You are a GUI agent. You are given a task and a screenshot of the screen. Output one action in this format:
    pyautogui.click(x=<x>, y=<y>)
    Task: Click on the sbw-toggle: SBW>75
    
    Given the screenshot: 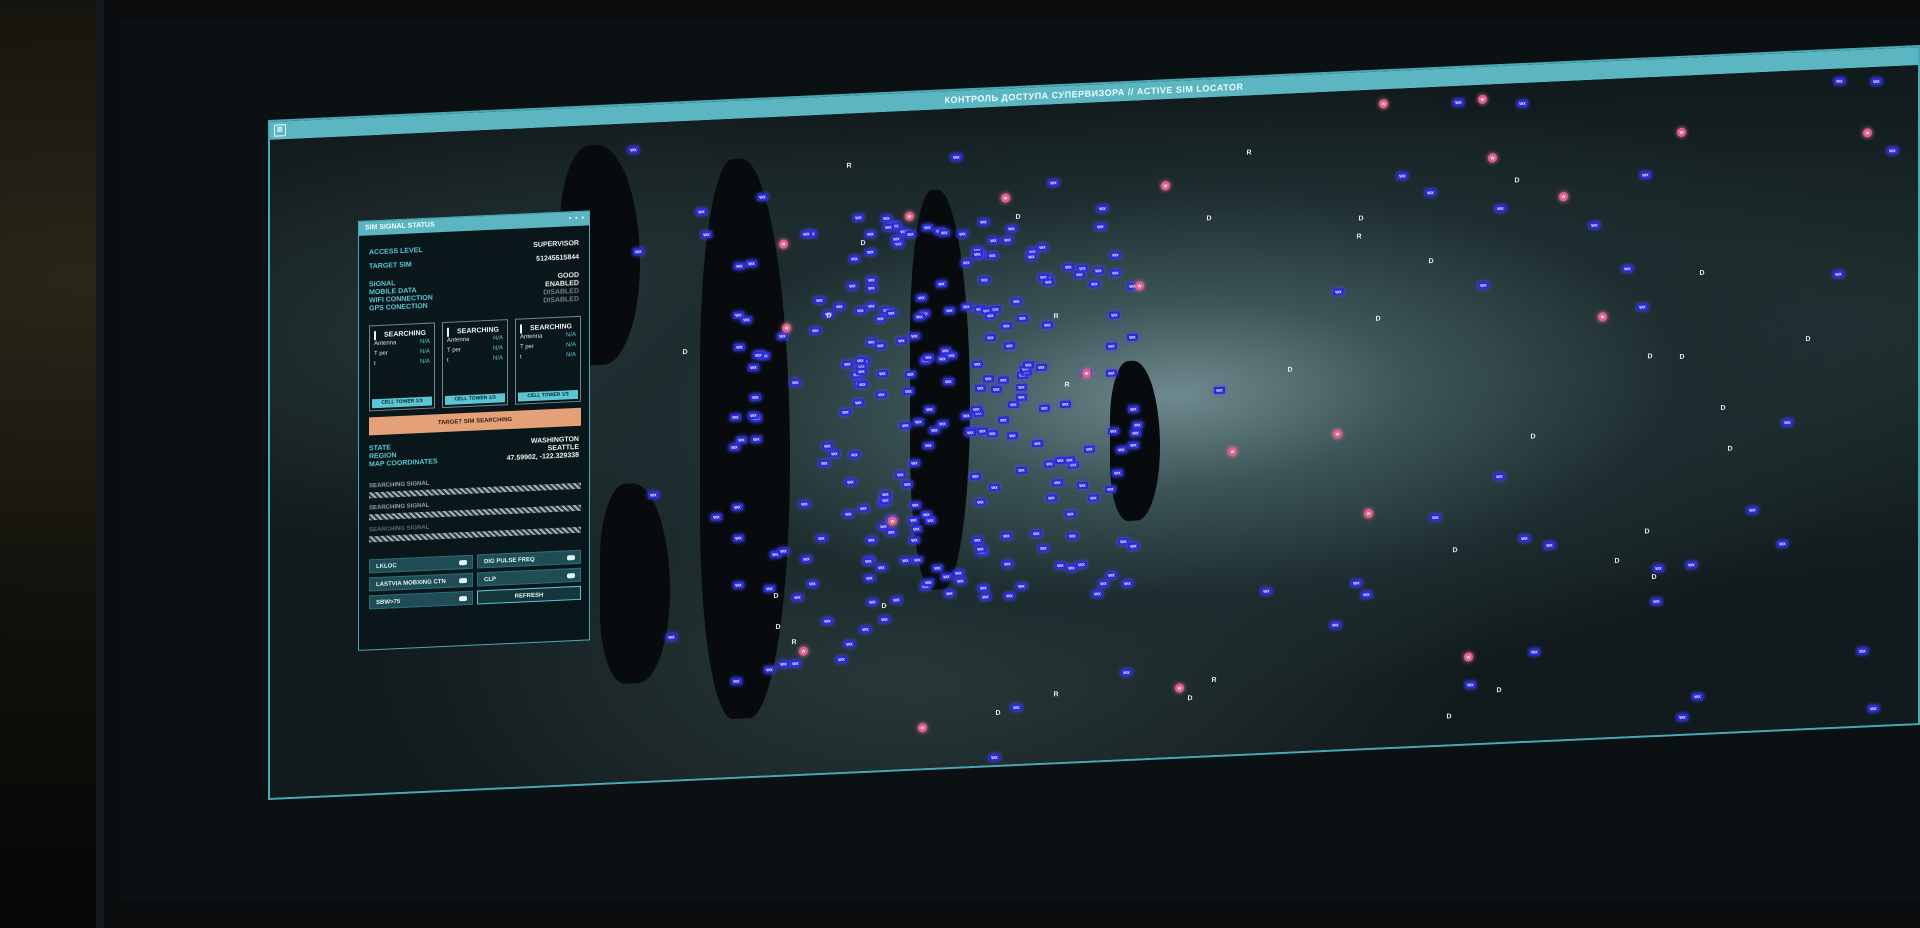 What is the action you would take?
    pyautogui.click(x=421, y=600)
    